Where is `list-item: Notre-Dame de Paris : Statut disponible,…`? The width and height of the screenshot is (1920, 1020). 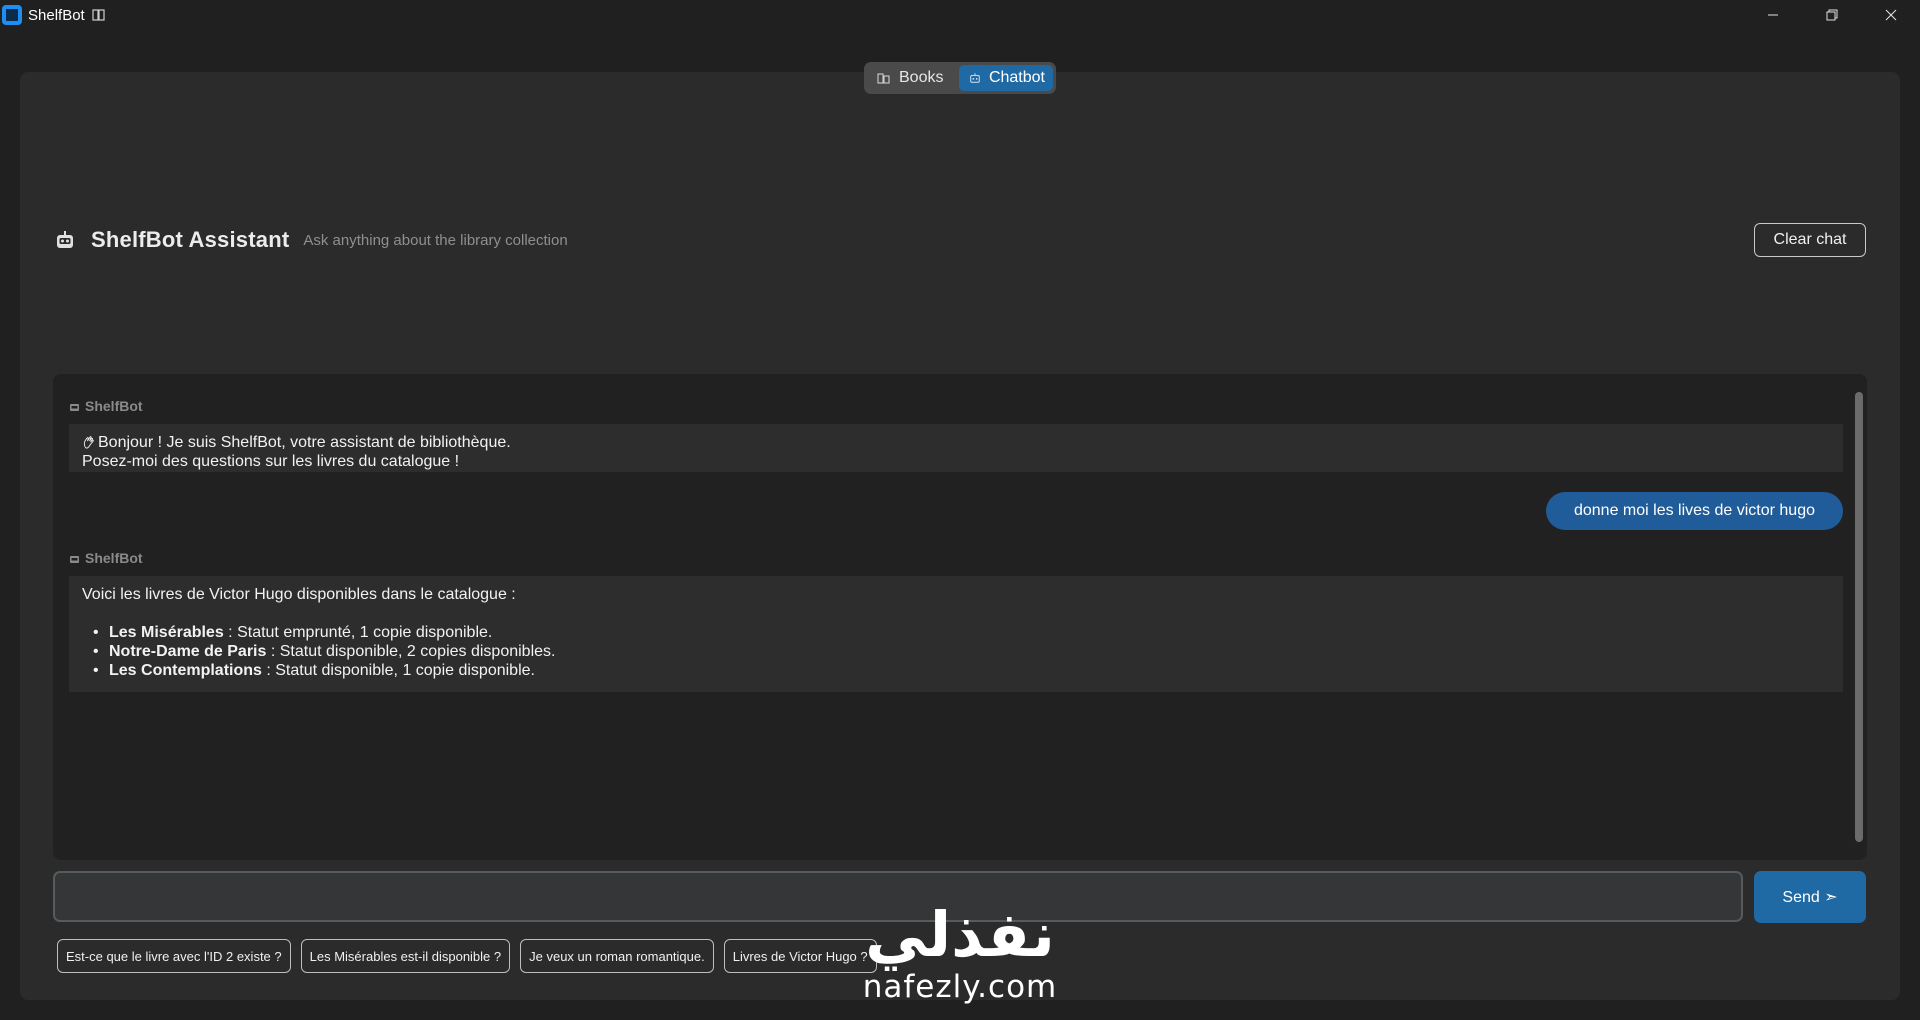 list-item: Notre-Dame de Paris : Statut disponible,… is located at coordinates (956, 651).